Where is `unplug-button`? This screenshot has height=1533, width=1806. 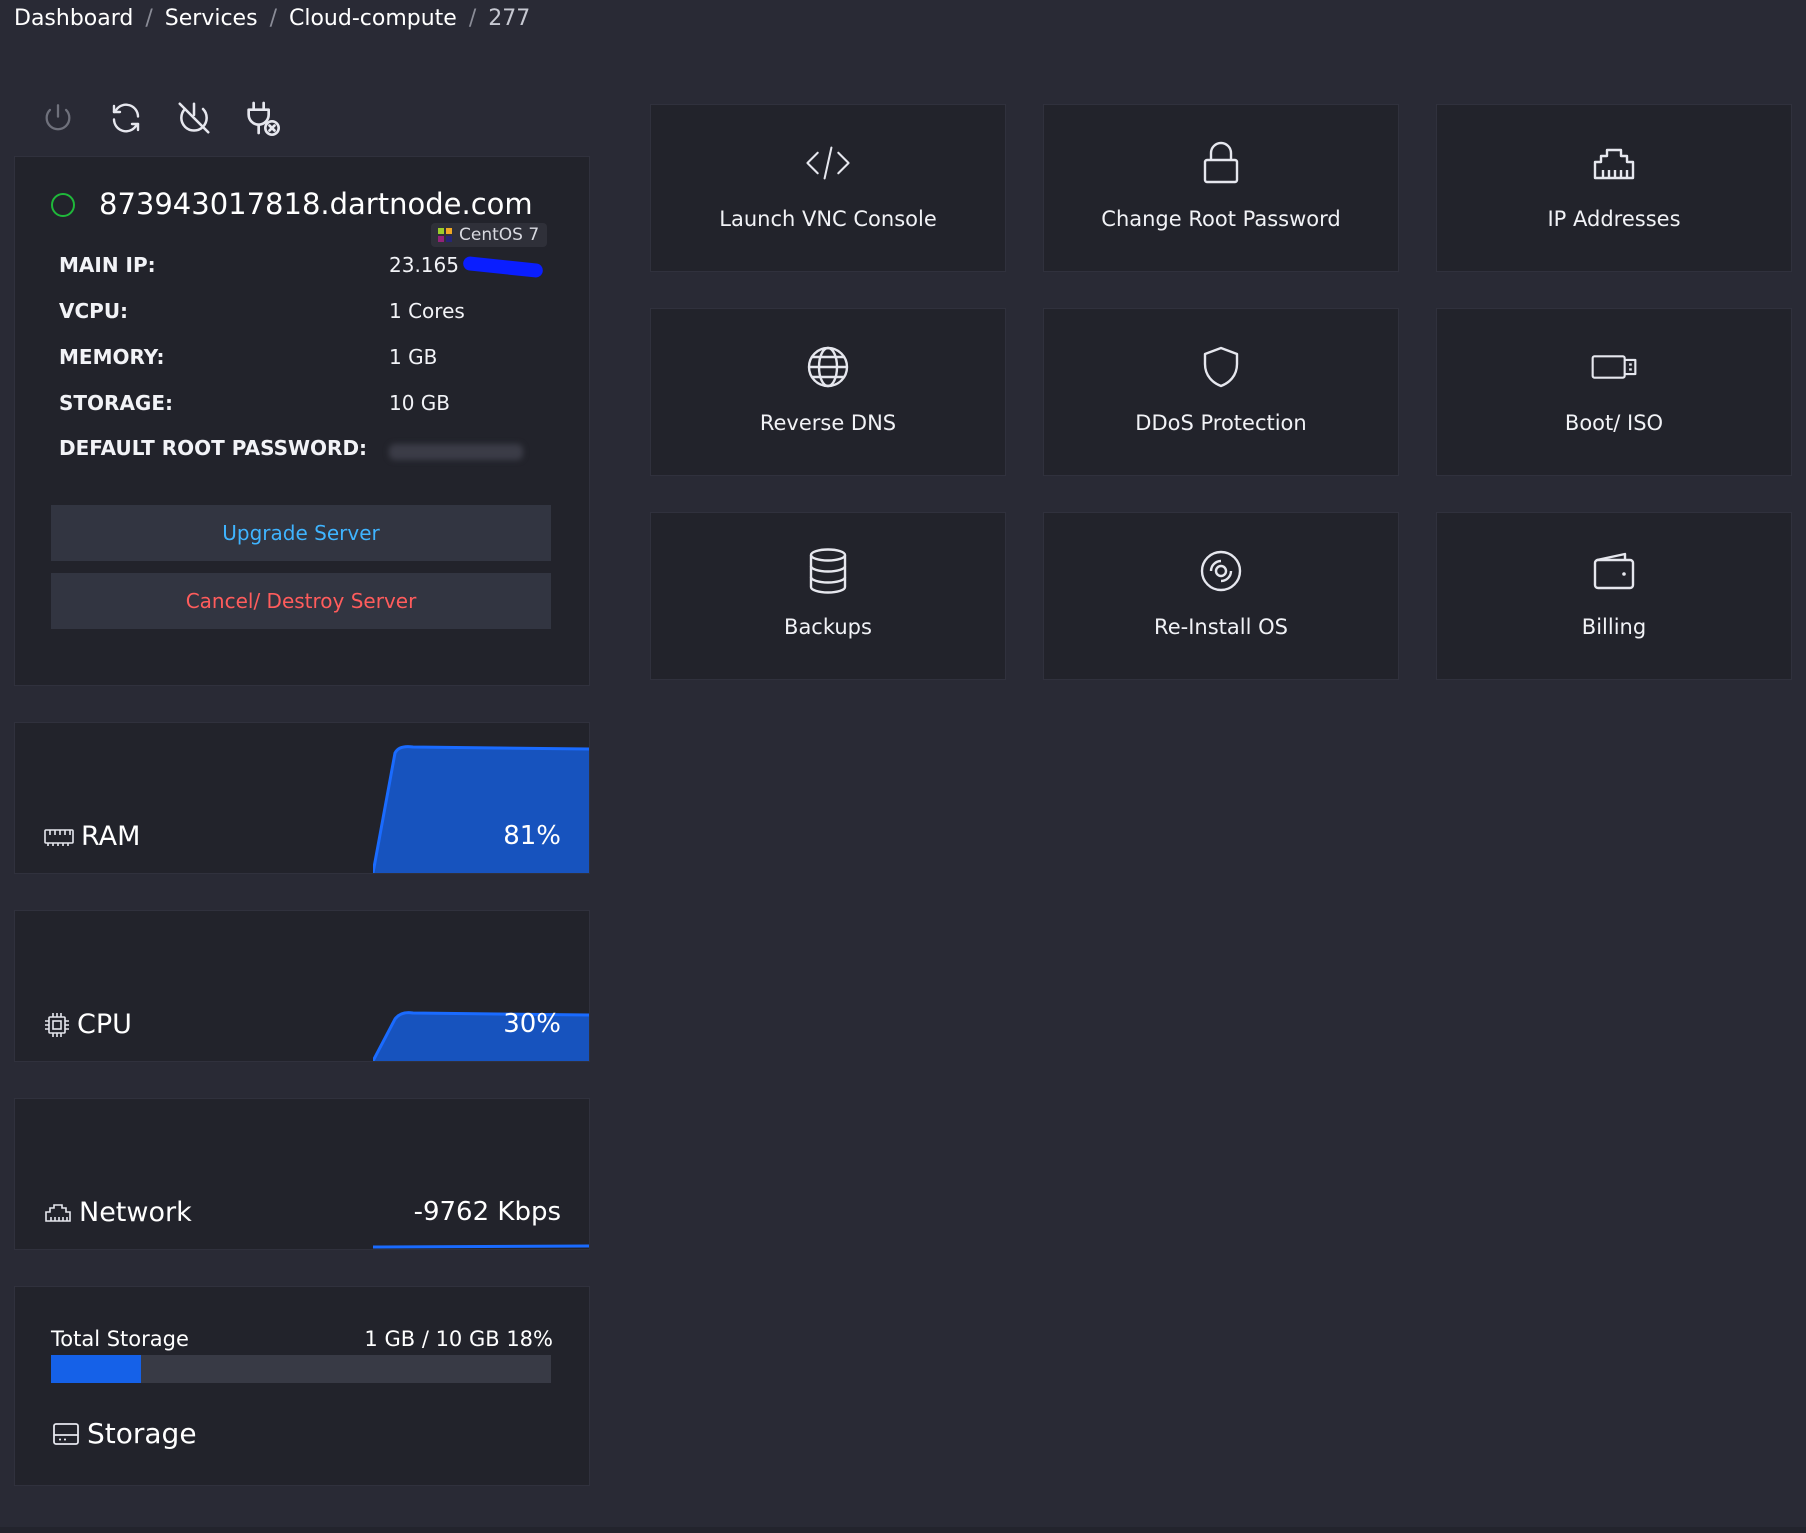 unplug-button is located at coordinates (262, 118).